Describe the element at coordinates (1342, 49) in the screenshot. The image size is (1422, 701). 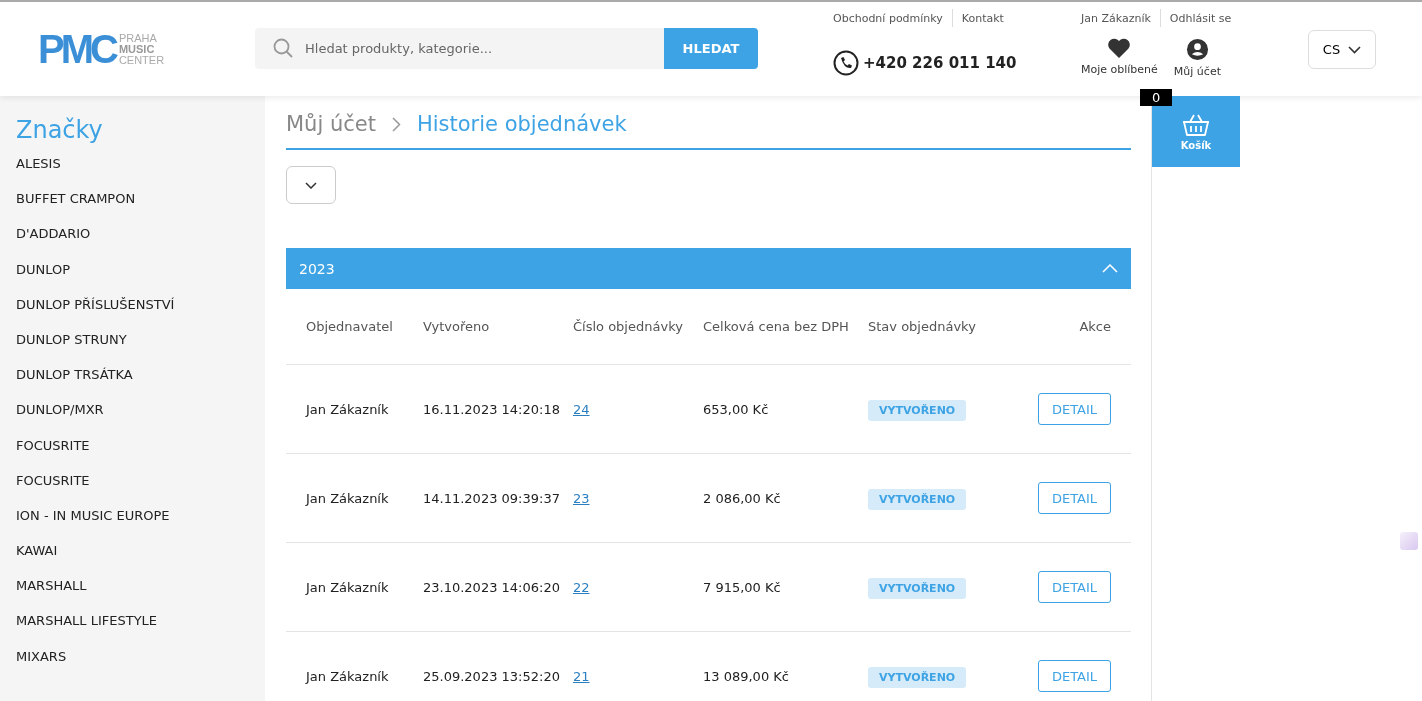
I see `language-dropdown: CS` at that location.